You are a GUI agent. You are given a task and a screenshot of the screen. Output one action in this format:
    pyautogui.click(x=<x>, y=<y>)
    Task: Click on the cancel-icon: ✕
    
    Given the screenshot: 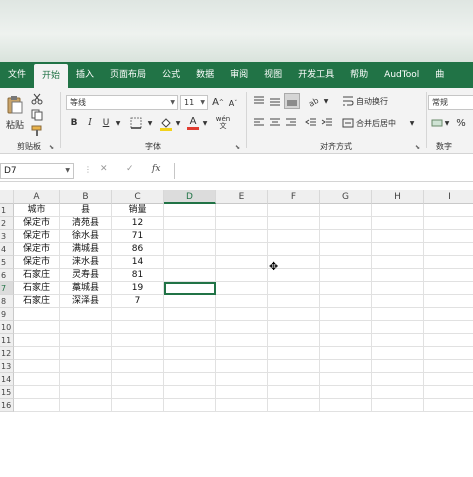 What is the action you would take?
    pyautogui.click(x=104, y=169)
    